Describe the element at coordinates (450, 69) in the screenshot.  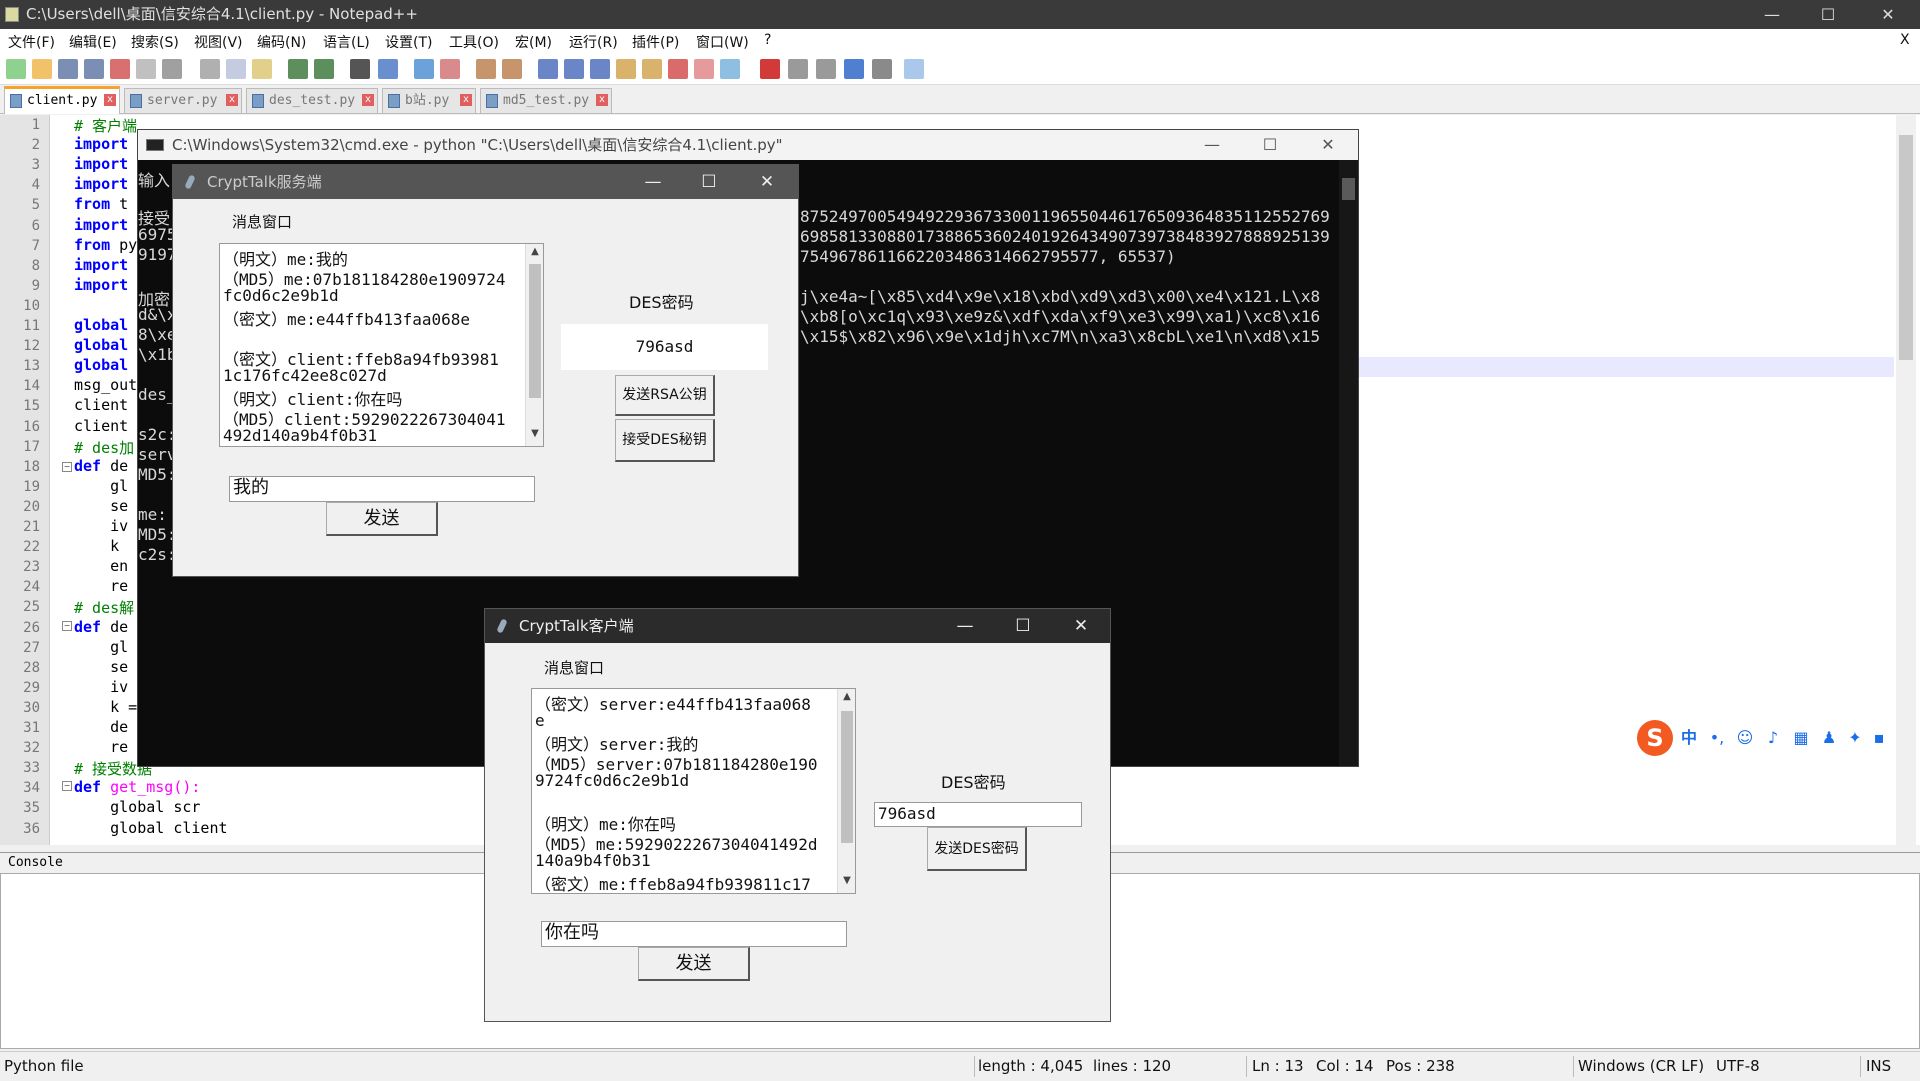
I see `zoom-out-icon` at that location.